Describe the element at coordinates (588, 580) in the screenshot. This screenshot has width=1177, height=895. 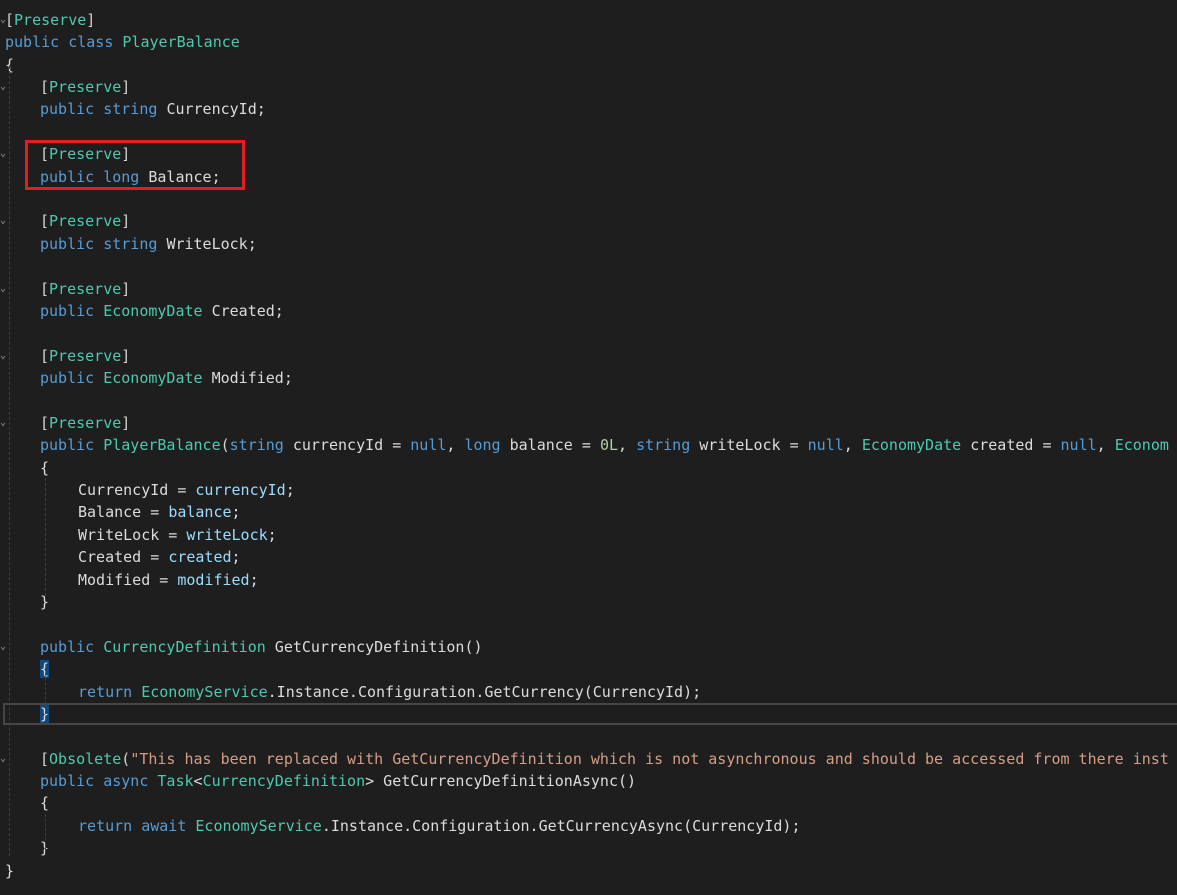
I see `code-line: Modified = modified;` at that location.